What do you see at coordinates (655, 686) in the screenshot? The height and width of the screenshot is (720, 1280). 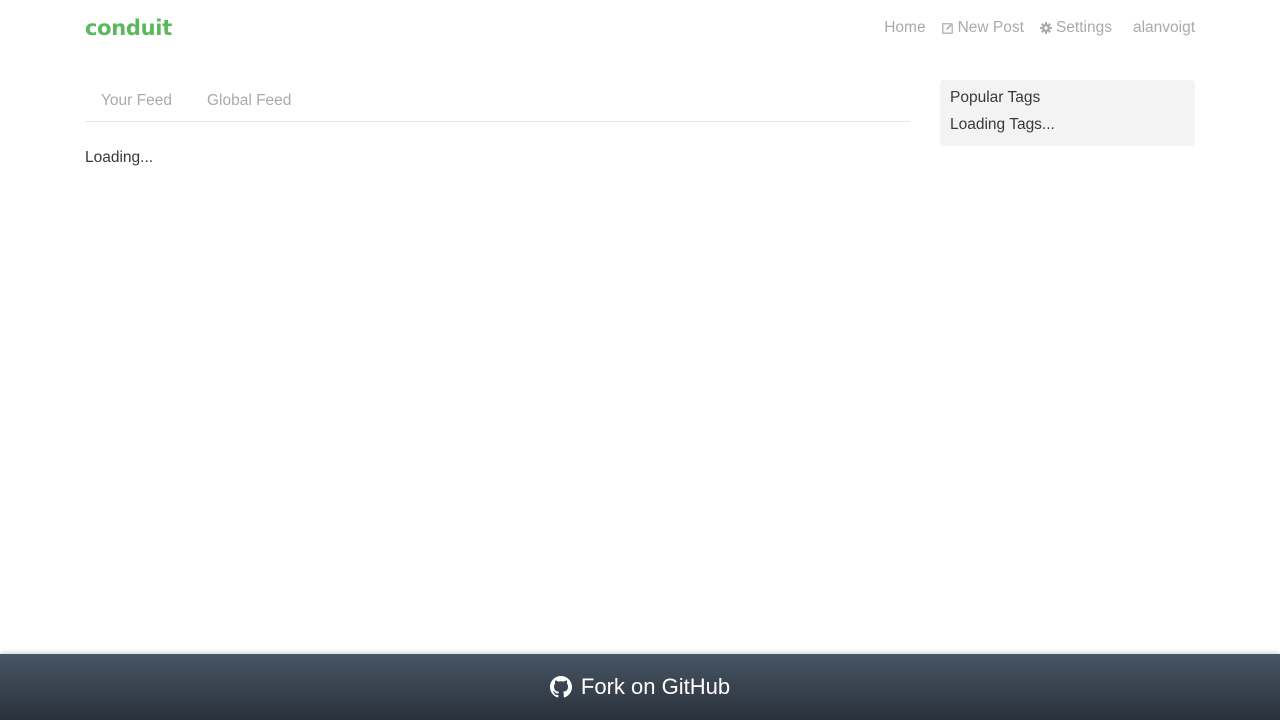 I see `footer-label: Fork on GitHub` at bounding box center [655, 686].